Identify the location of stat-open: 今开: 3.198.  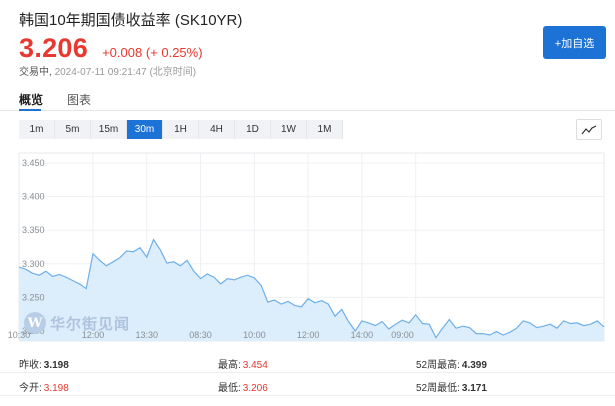
(44, 388).